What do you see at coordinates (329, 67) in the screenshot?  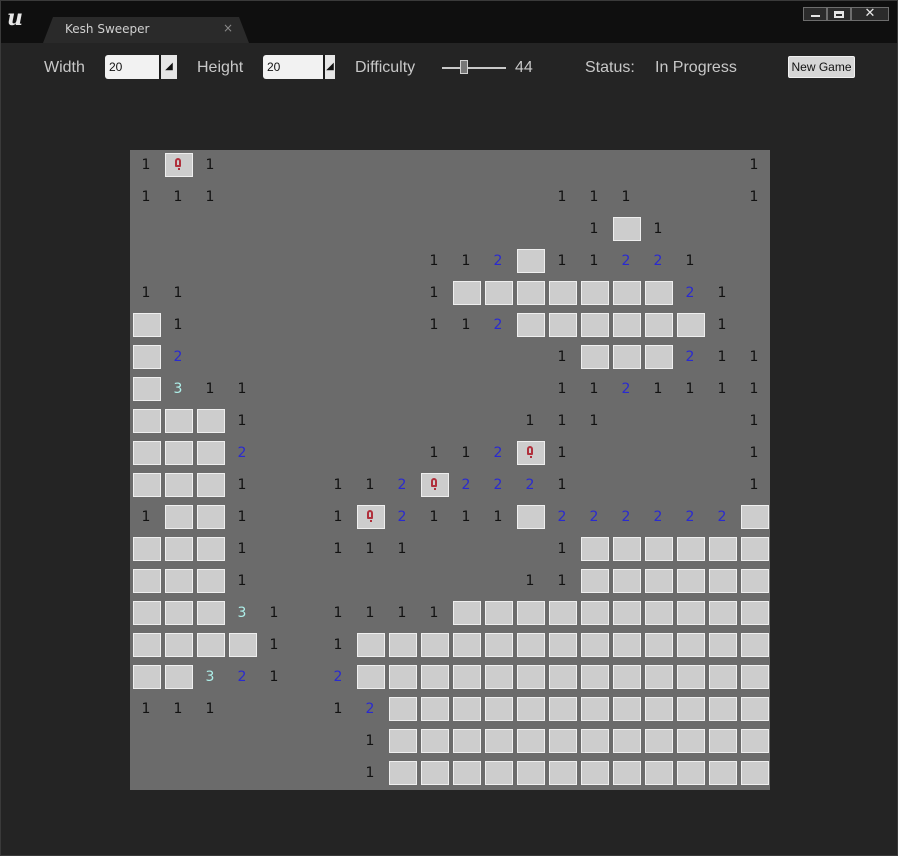 I see `height-stepper-icon: ◢` at bounding box center [329, 67].